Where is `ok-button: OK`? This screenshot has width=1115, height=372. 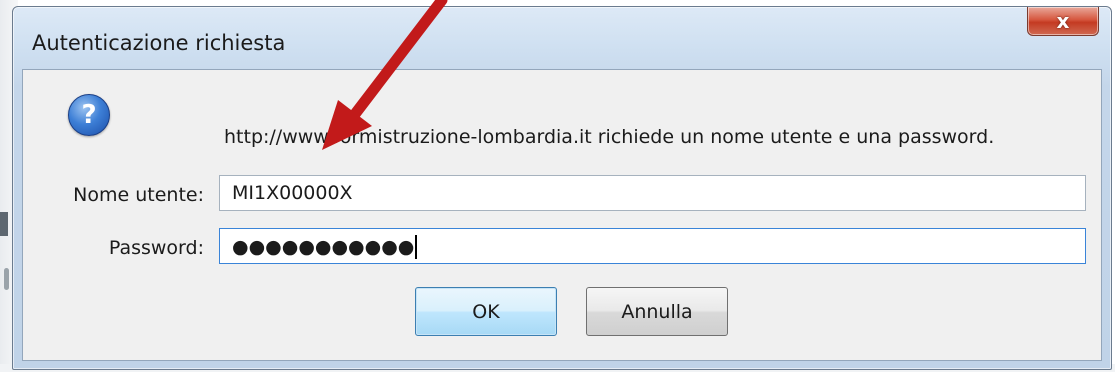
ok-button: OK is located at coordinates (486, 311).